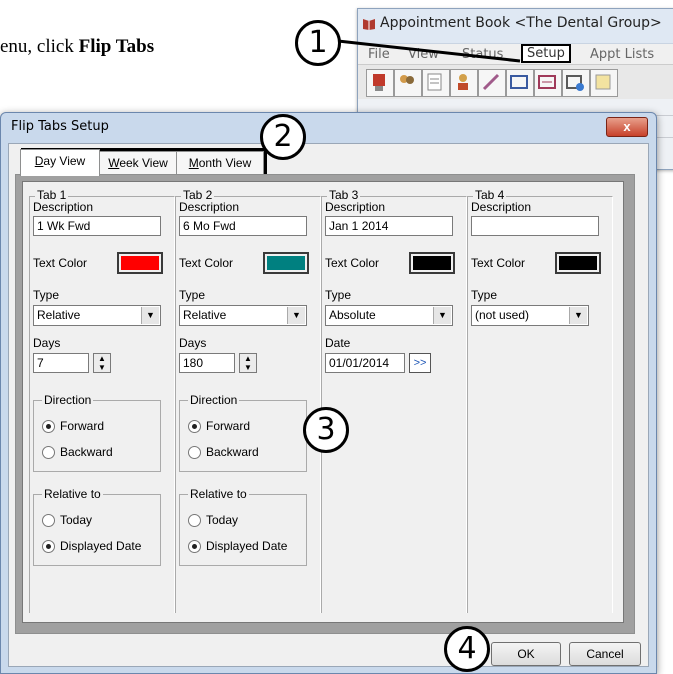  I want to click on tab-1-days-spinner: ▲ ▼, so click(102, 363).